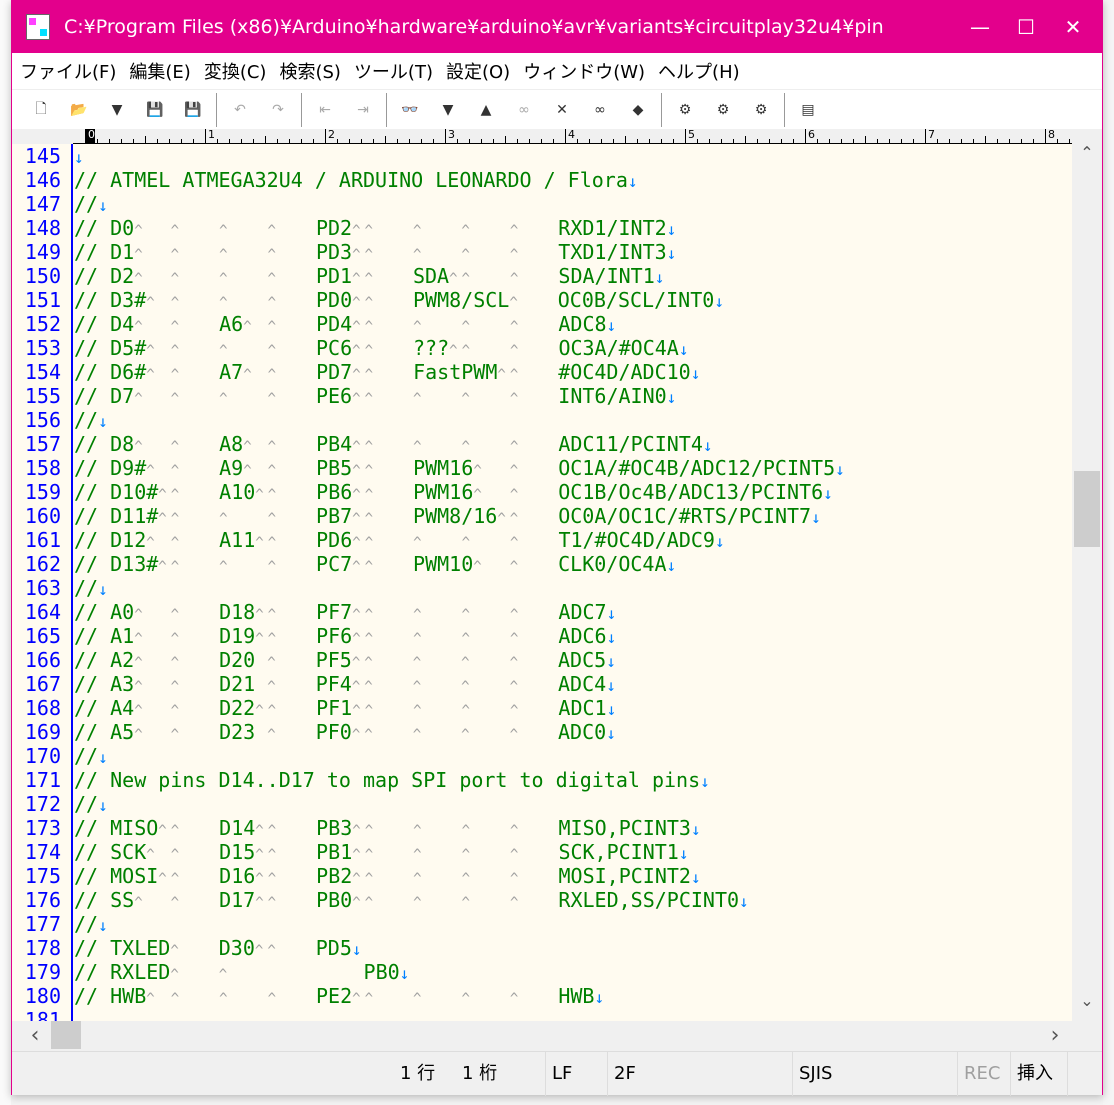  What do you see at coordinates (562, 110) in the screenshot?
I see `clear-mark-icon: ✕` at bounding box center [562, 110].